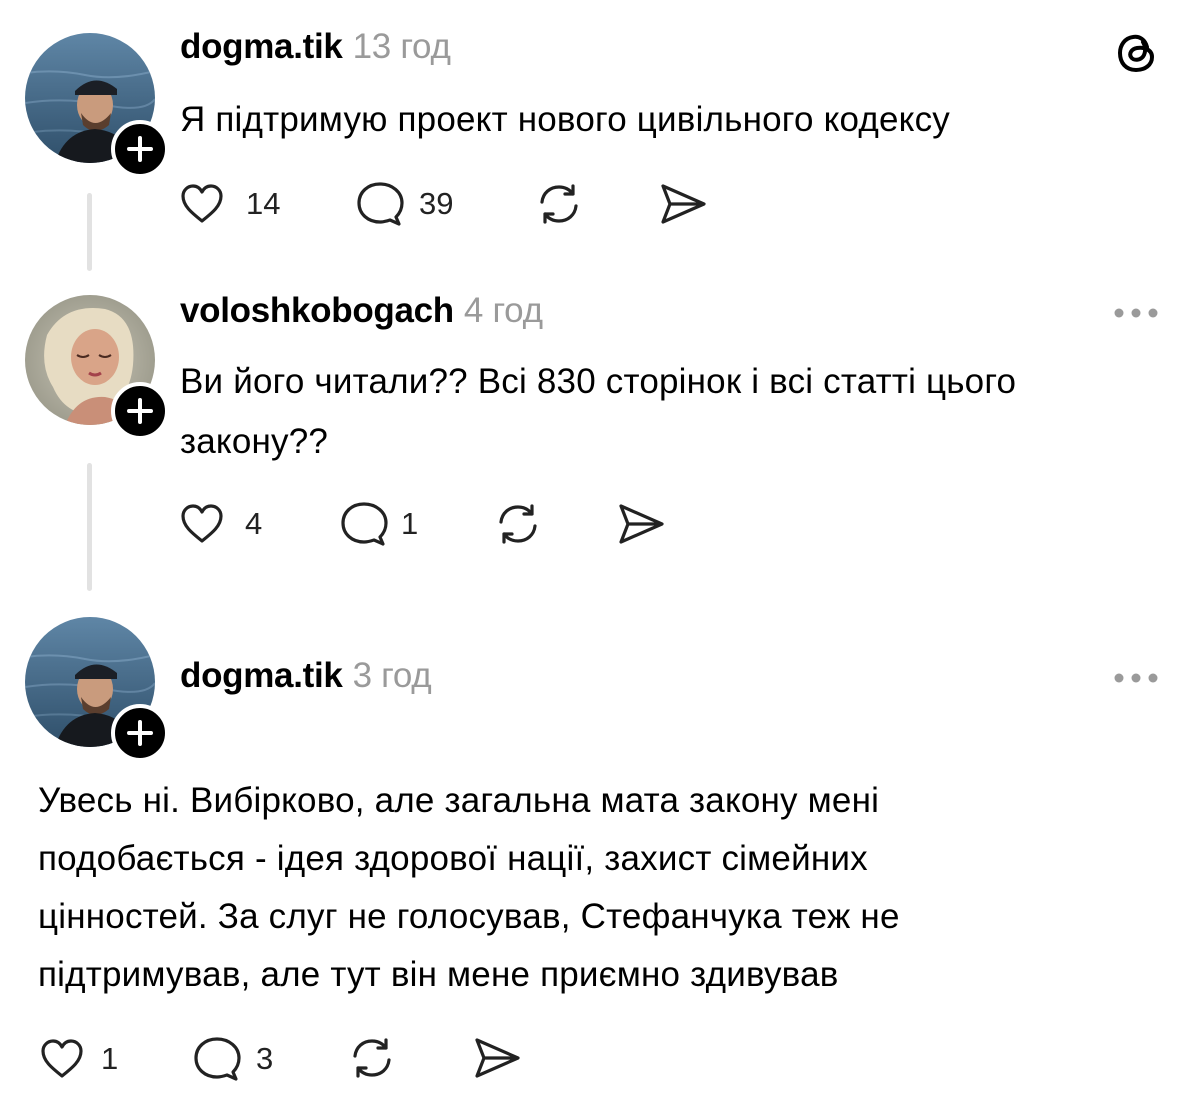 Image resolution: width=1199 pixels, height=1101 pixels. What do you see at coordinates (254, 523) in the screenshot?
I see `like-count: 4` at bounding box center [254, 523].